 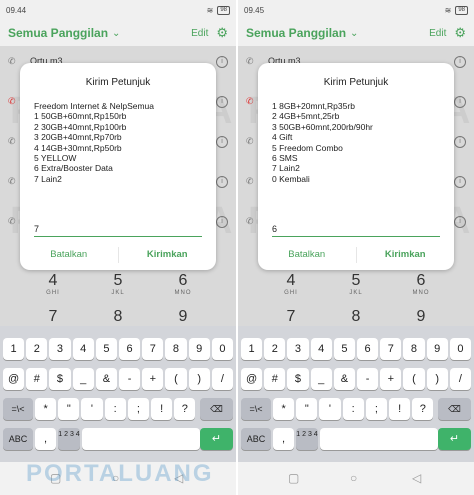 What do you see at coordinates (293, 478) in the screenshot?
I see `recent-apps-icon: ▢` at bounding box center [293, 478].